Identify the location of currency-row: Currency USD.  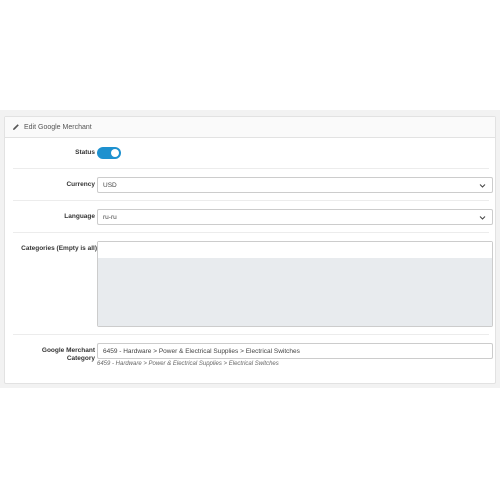
(253, 185).